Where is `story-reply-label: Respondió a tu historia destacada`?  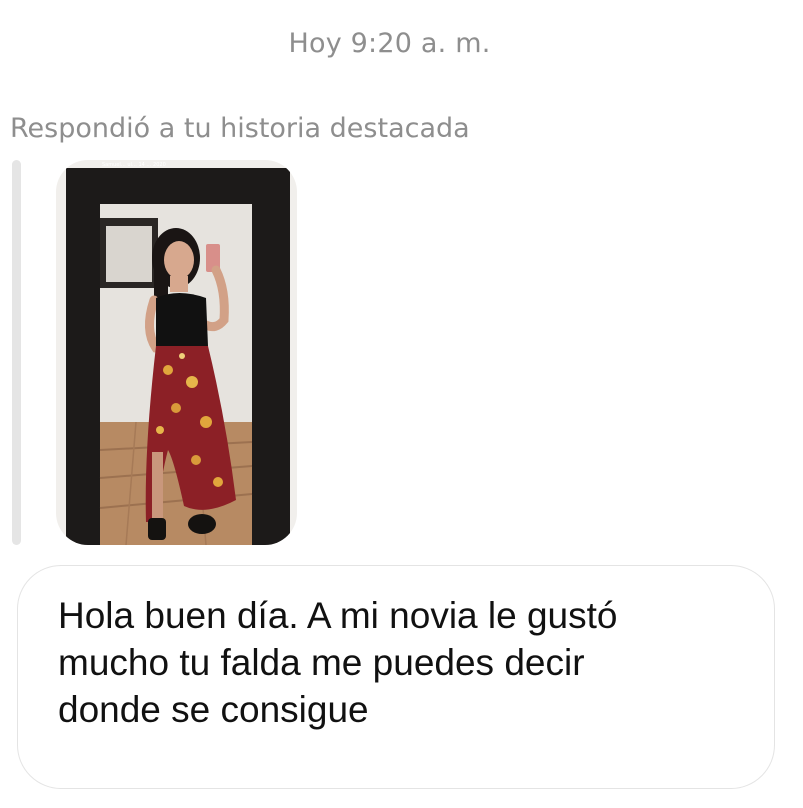 story-reply-label: Respondió a tu historia destacada is located at coordinates (240, 128).